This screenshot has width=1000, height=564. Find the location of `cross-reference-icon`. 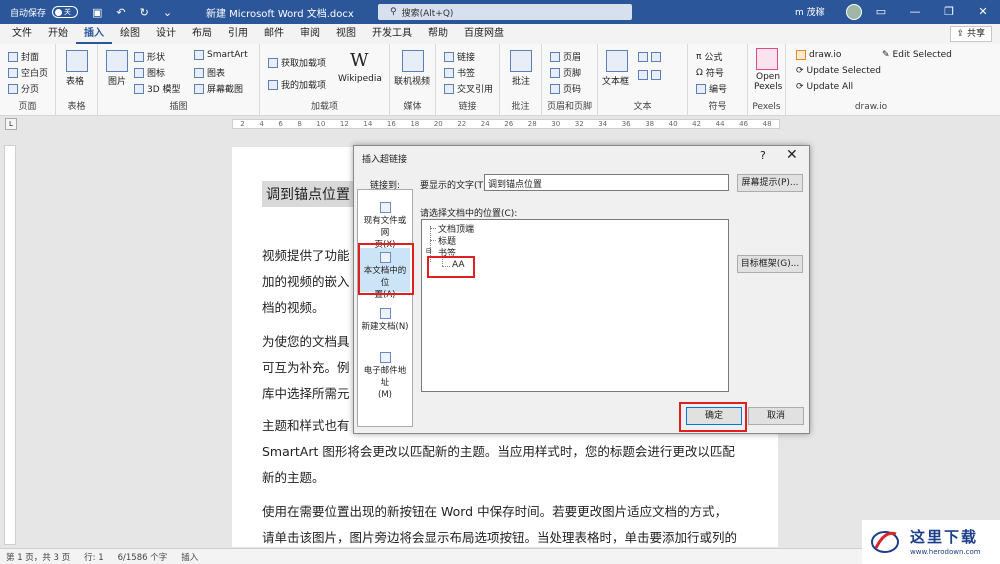

cross-reference-icon is located at coordinates (449, 88).